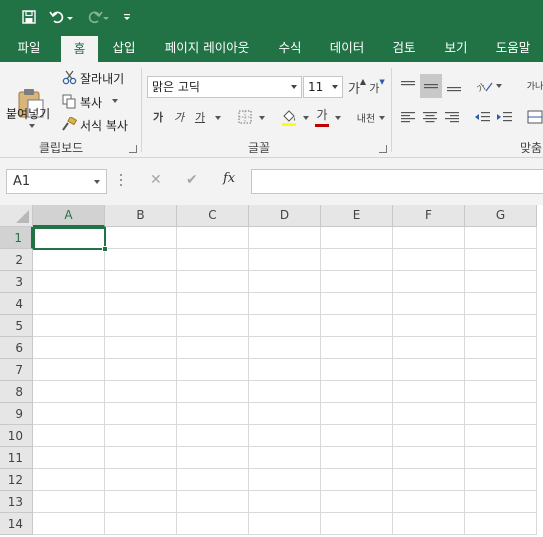 Image resolution: width=543 pixels, height=537 pixels. What do you see at coordinates (482, 117) in the screenshot?
I see `decrease-indent-button` at bounding box center [482, 117].